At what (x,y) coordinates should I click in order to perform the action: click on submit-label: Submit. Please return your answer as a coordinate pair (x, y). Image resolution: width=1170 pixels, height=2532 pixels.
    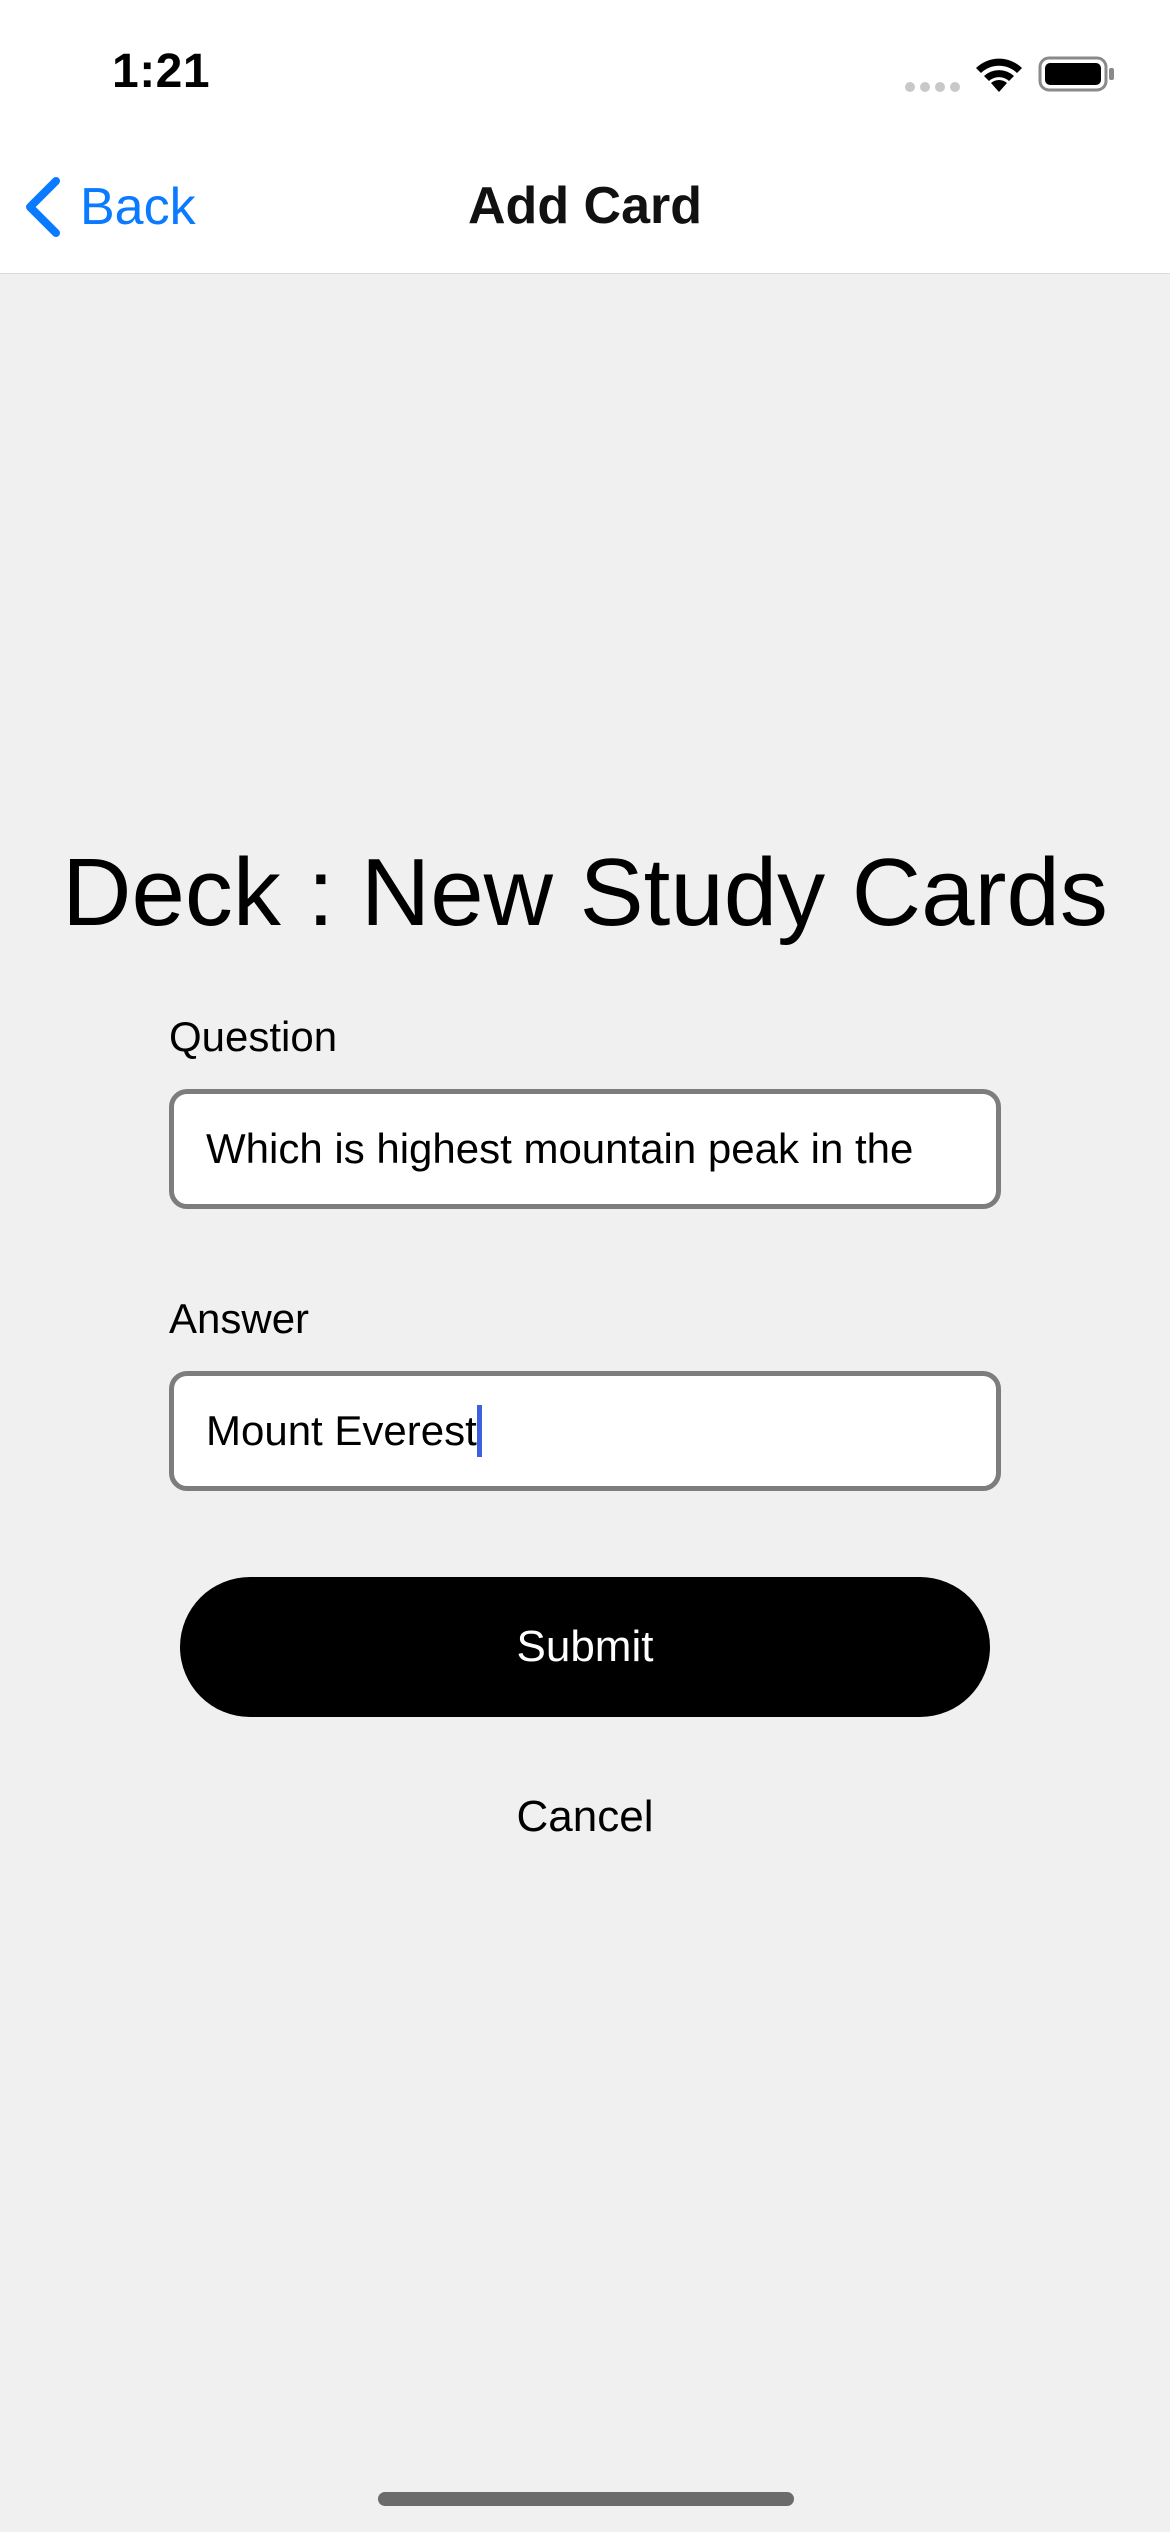
    Looking at the image, I should click on (585, 1646).